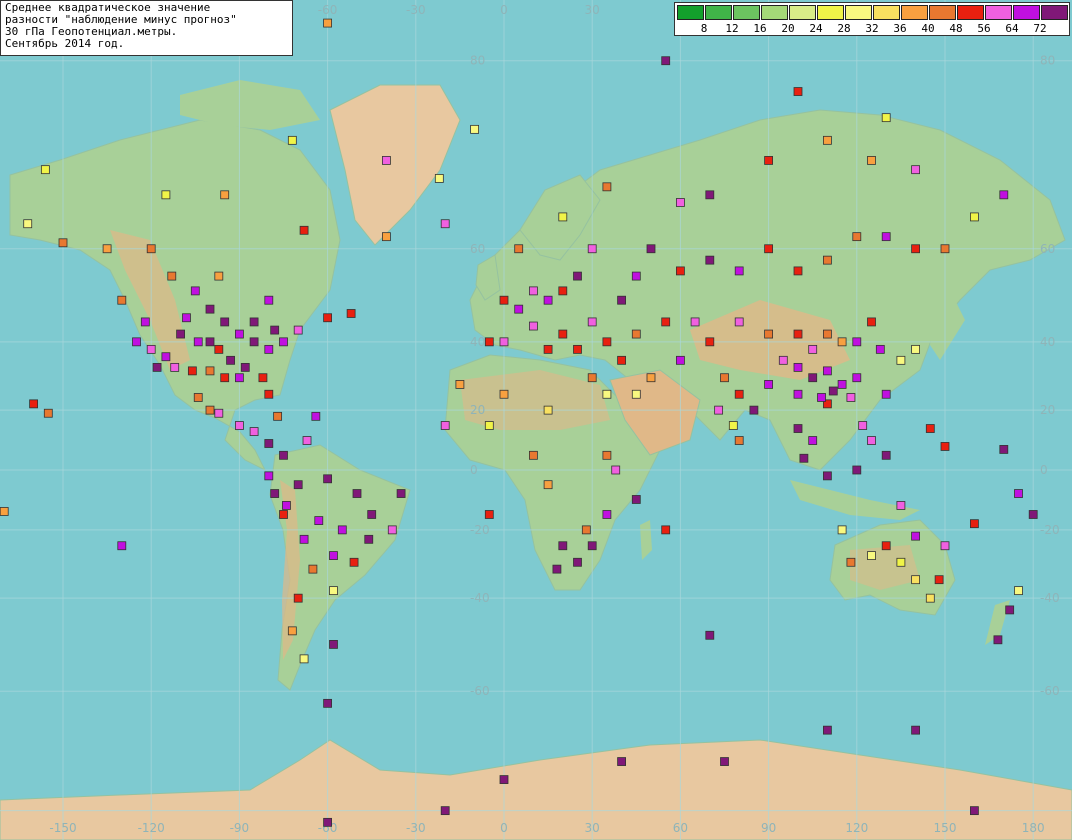 The width and height of the screenshot is (1072, 840). What do you see at coordinates (151, 828) in the screenshot?
I see `lon-tick-label: -120` at bounding box center [151, 828].